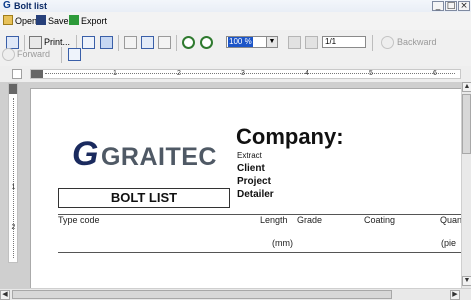 The height and width of the screenshot is (300, 471). I want to click on zoom-select: 100 % ▼, so click(252, 42).